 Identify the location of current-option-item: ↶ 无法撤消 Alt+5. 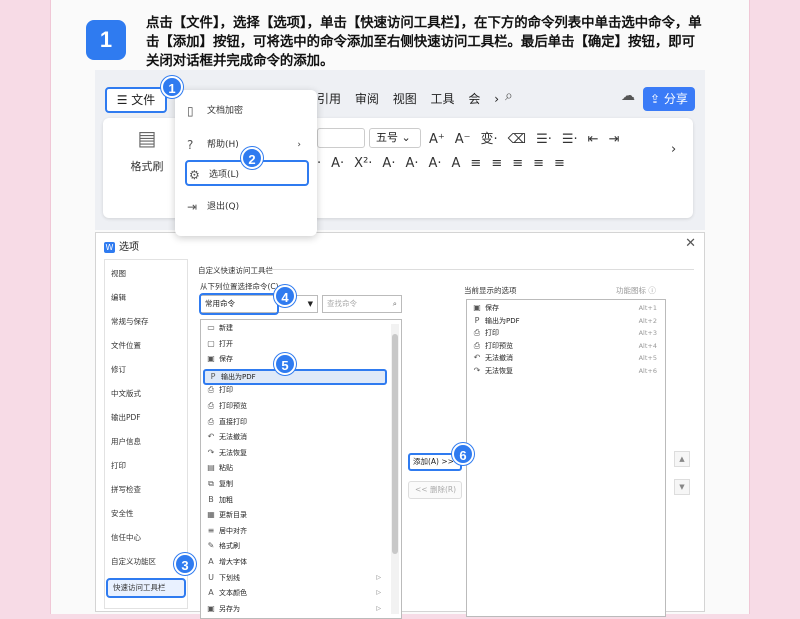
(566, 358).